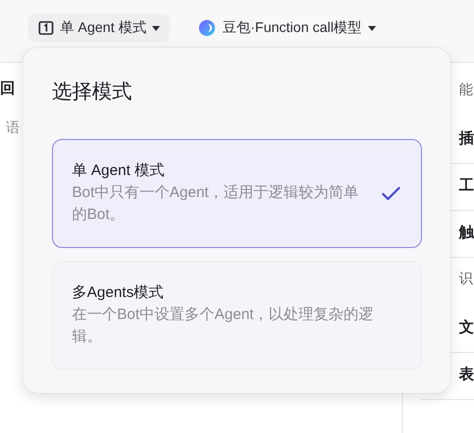  What do you see at coordinates (12, 128) in the screenshot?
I see `hint-text: 语` at bounding box center [12, 128].